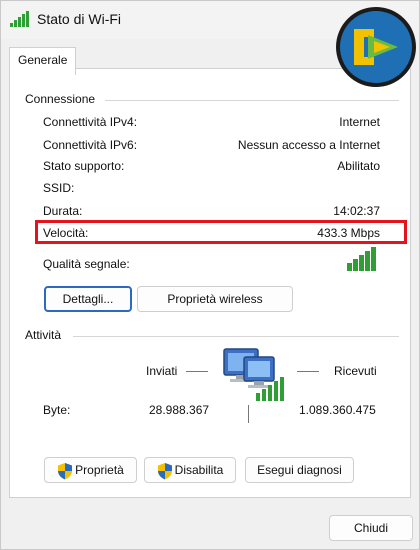  Describe the element at coordinates (59, 188) in the screenshot. I see `ssid-label: SSID:` at that location.